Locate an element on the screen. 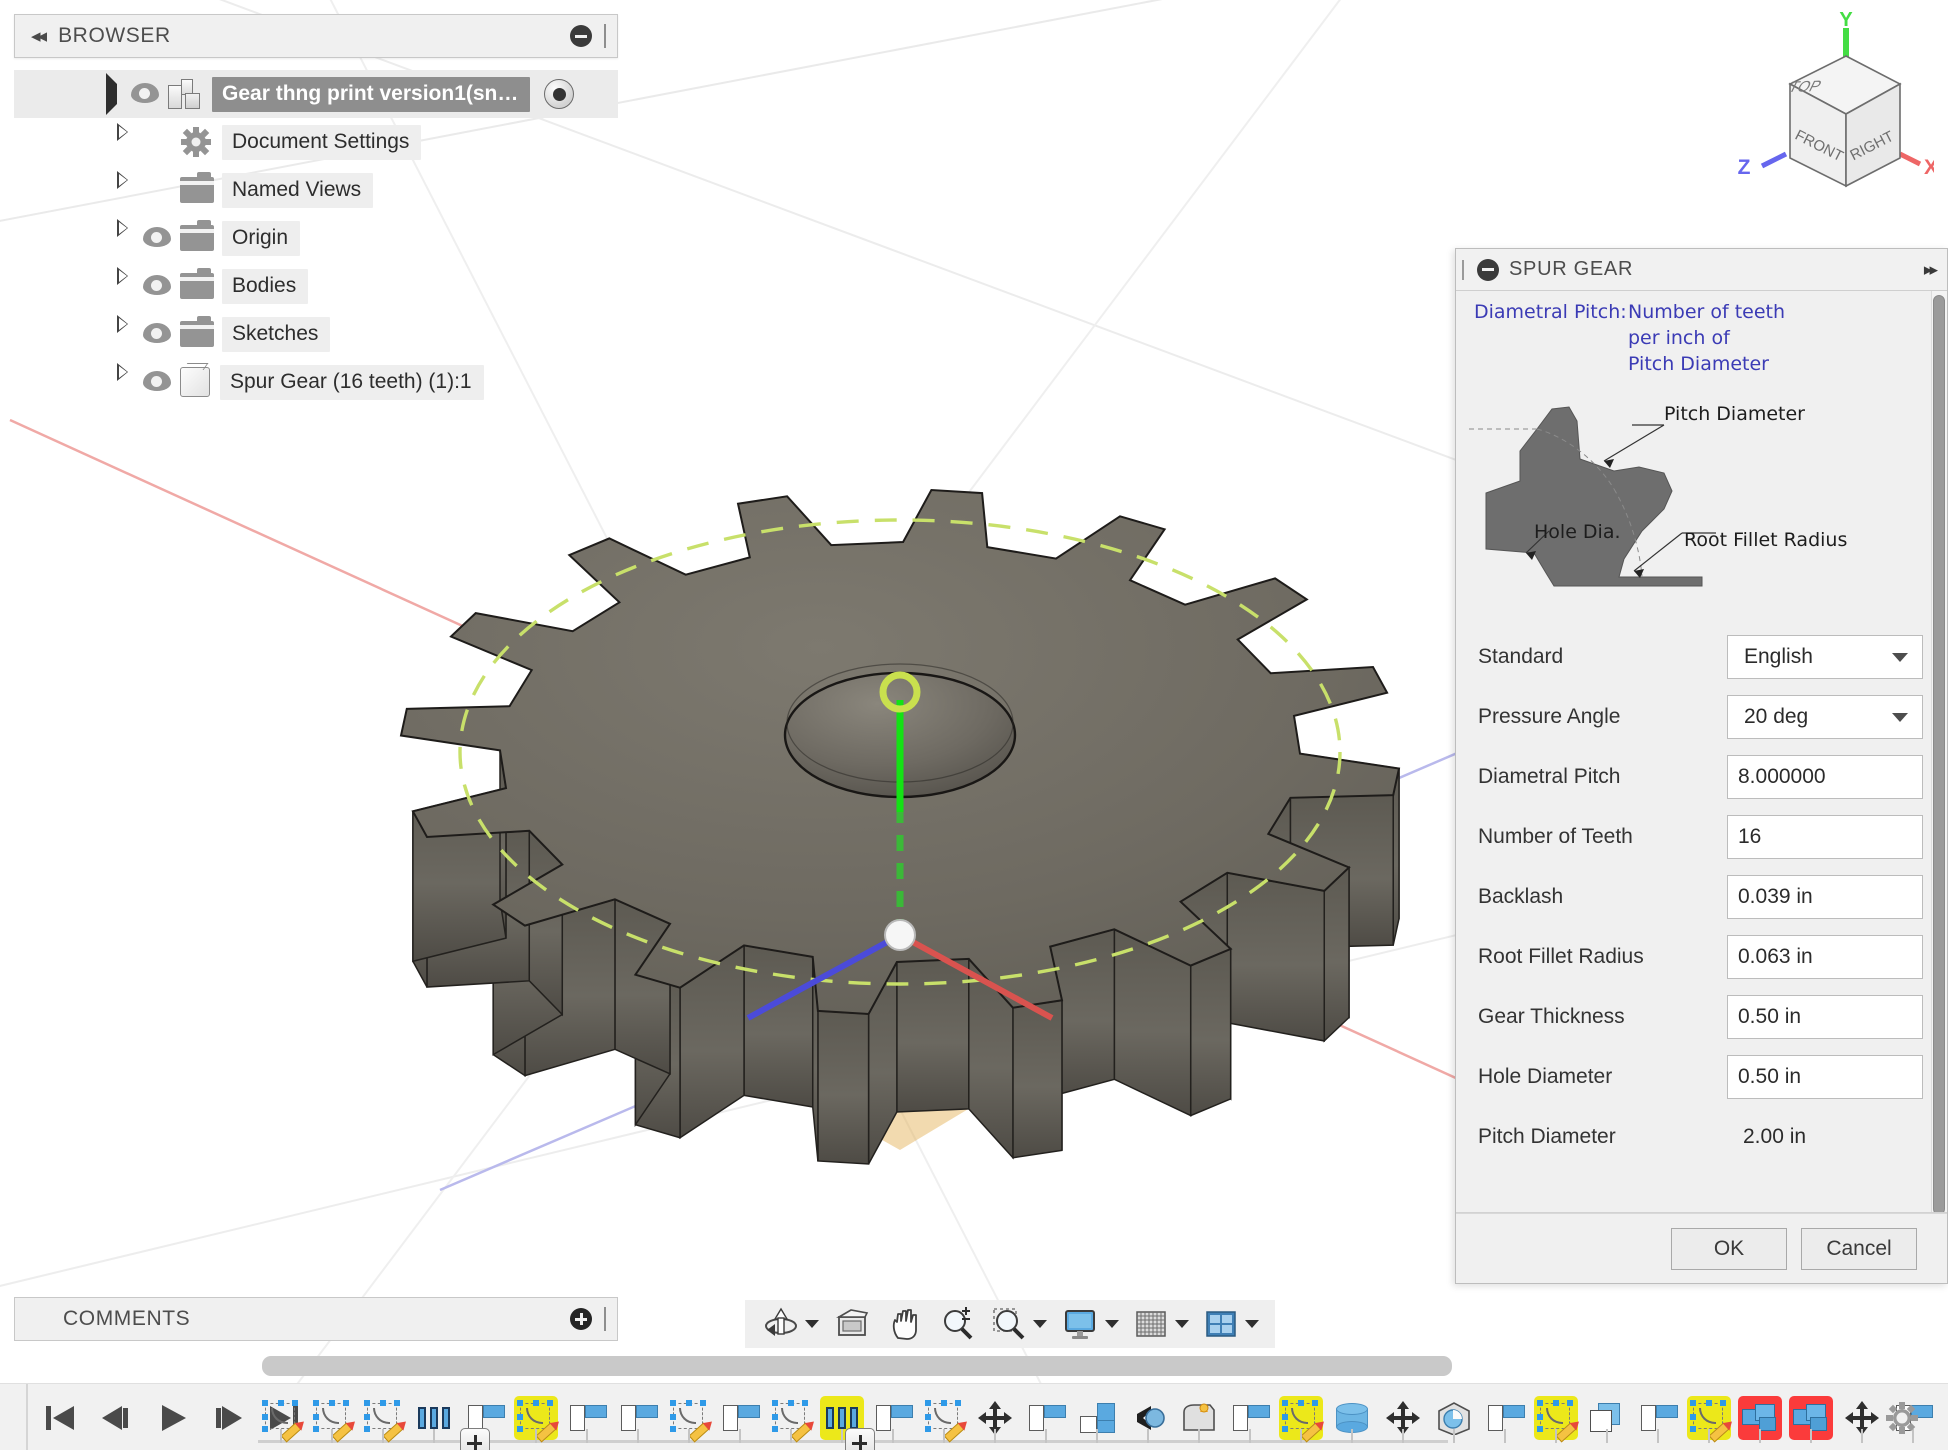 The height and width of the screenshot is (1450, 1948). combine-icon is located at coordinates (1811, 1418).